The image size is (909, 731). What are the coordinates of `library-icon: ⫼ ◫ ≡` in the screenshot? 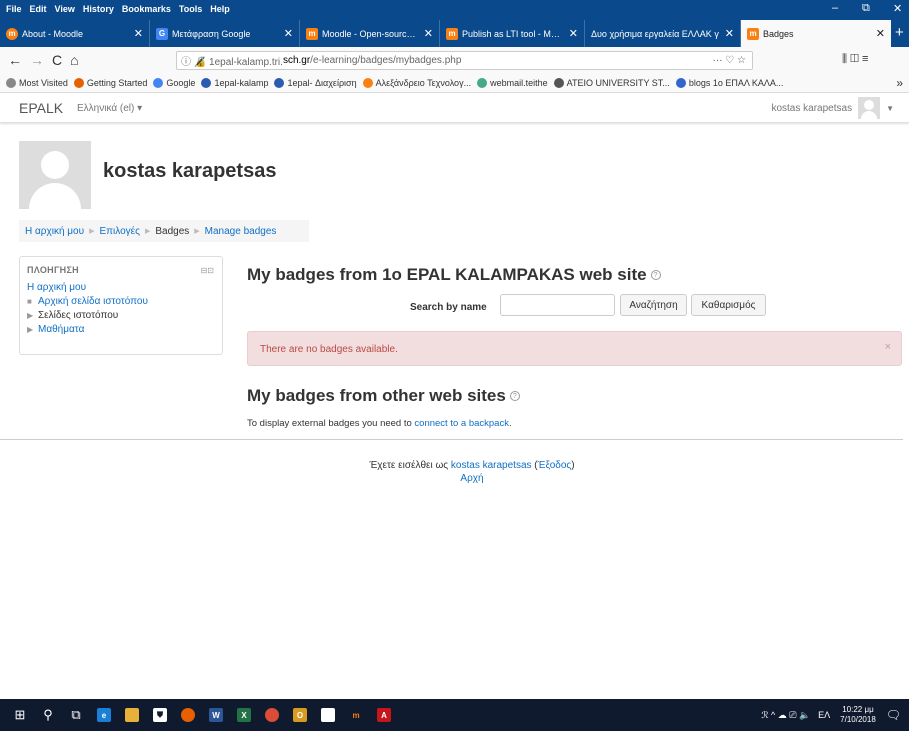 It's located at (855, 59).